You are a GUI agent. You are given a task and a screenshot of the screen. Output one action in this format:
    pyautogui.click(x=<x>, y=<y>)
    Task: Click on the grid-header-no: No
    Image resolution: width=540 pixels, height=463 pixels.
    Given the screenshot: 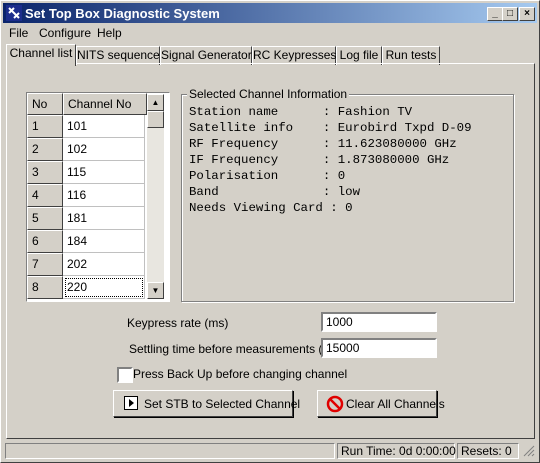 What is the action you would take?
    pyautogui.click(x=45, y=104)
    